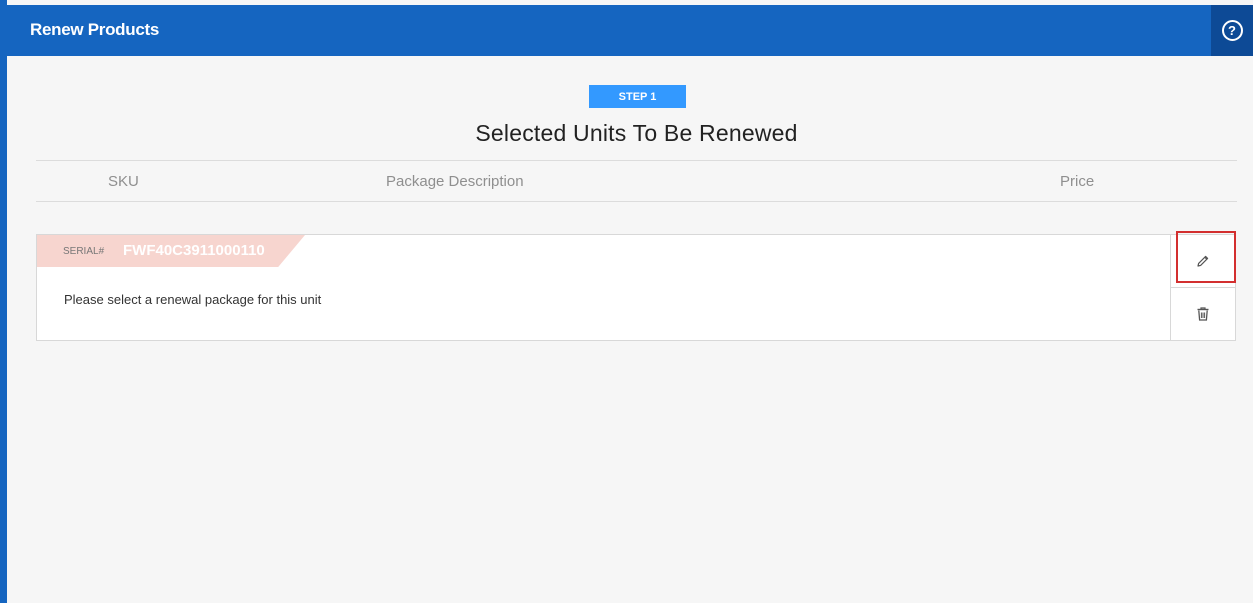  I want to click on edit-button-highlight, so click(1206, 257).